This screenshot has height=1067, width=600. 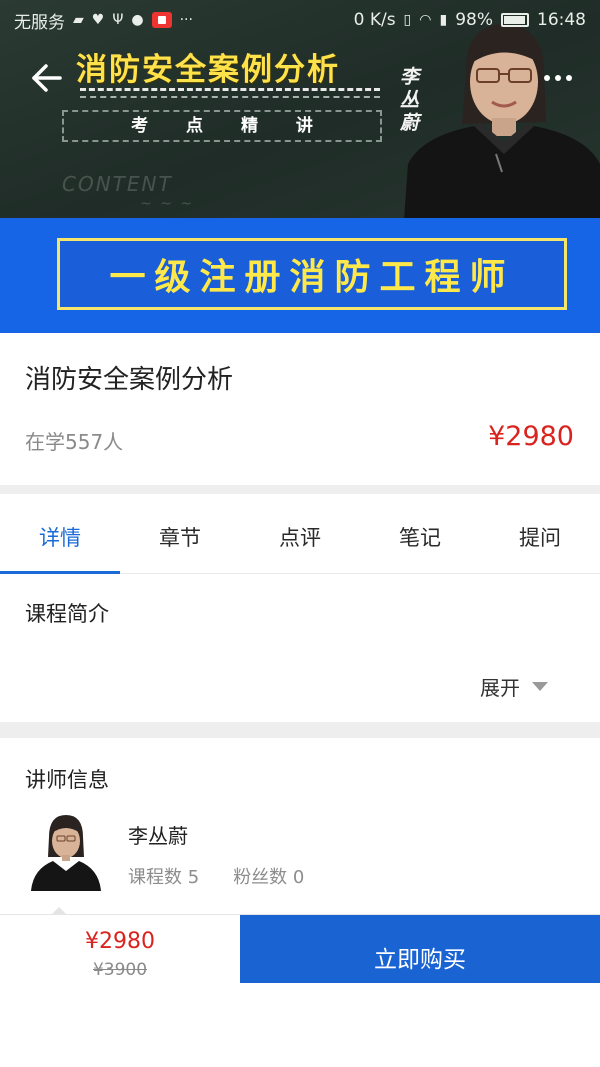 I want to click on bottom-current-price: ¥2980, so click(x=120, y=941).